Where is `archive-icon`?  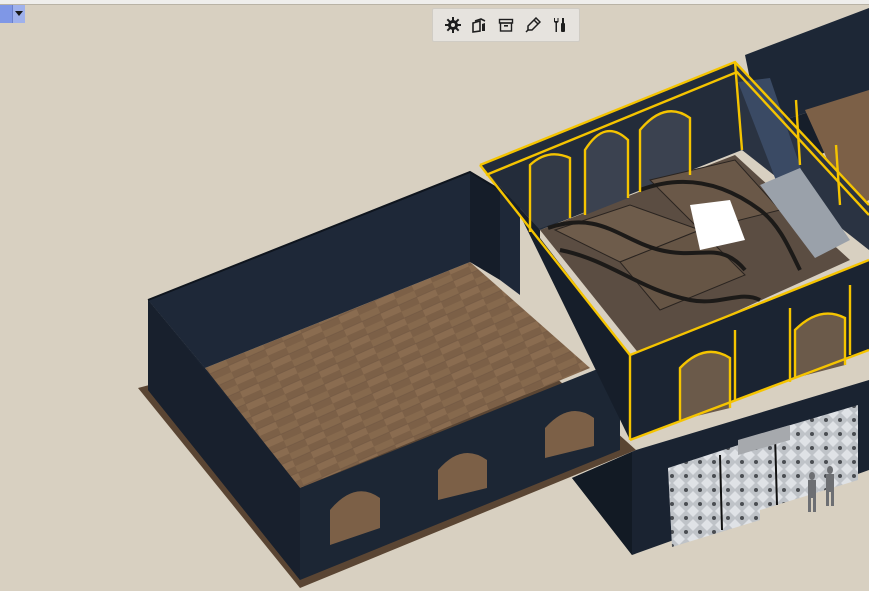 archive-icon is located at coordinates (506, 25).